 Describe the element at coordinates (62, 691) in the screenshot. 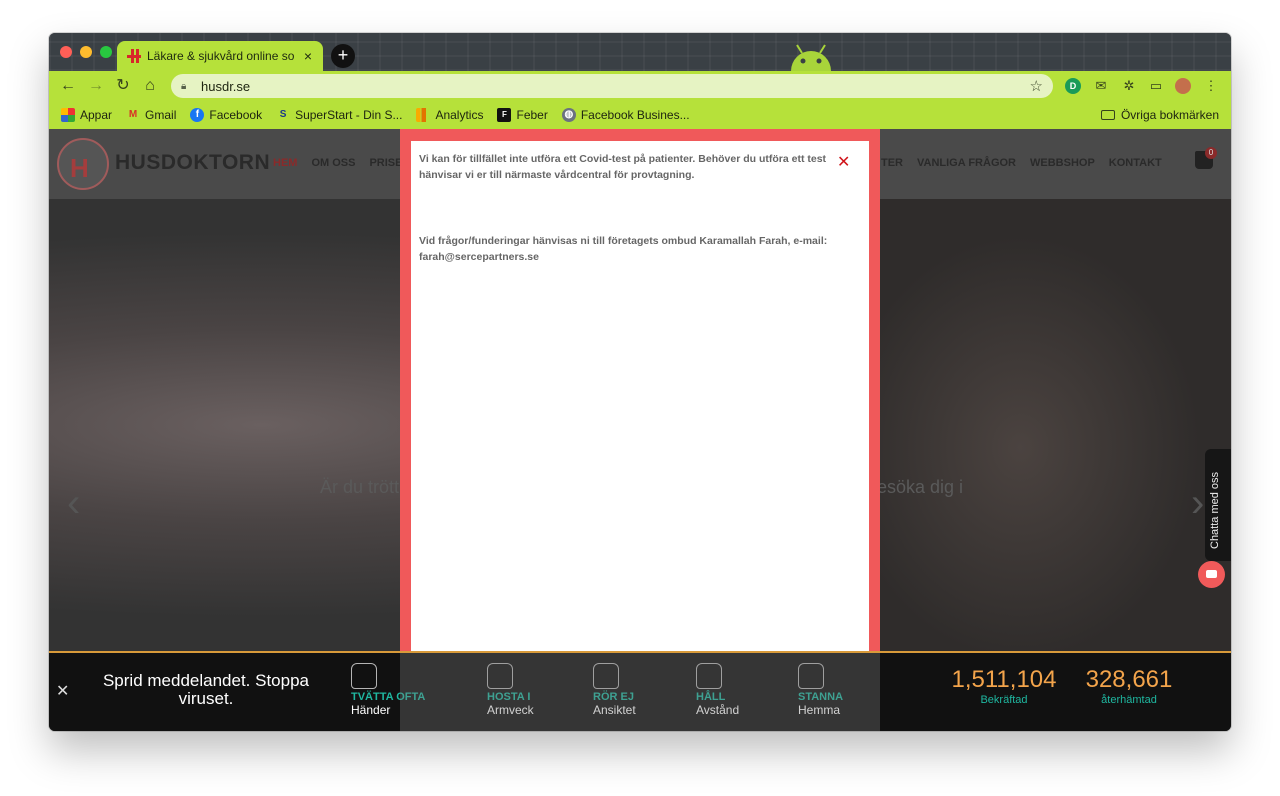

I see `covid-bar-close-icon: ✕` at that location.